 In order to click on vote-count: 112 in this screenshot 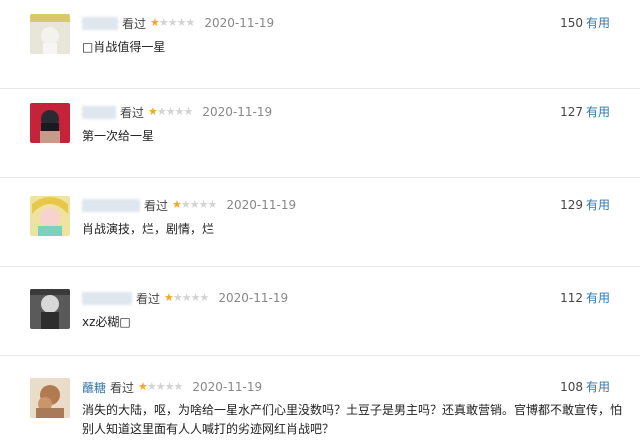, I will do `click(571, 298)`.